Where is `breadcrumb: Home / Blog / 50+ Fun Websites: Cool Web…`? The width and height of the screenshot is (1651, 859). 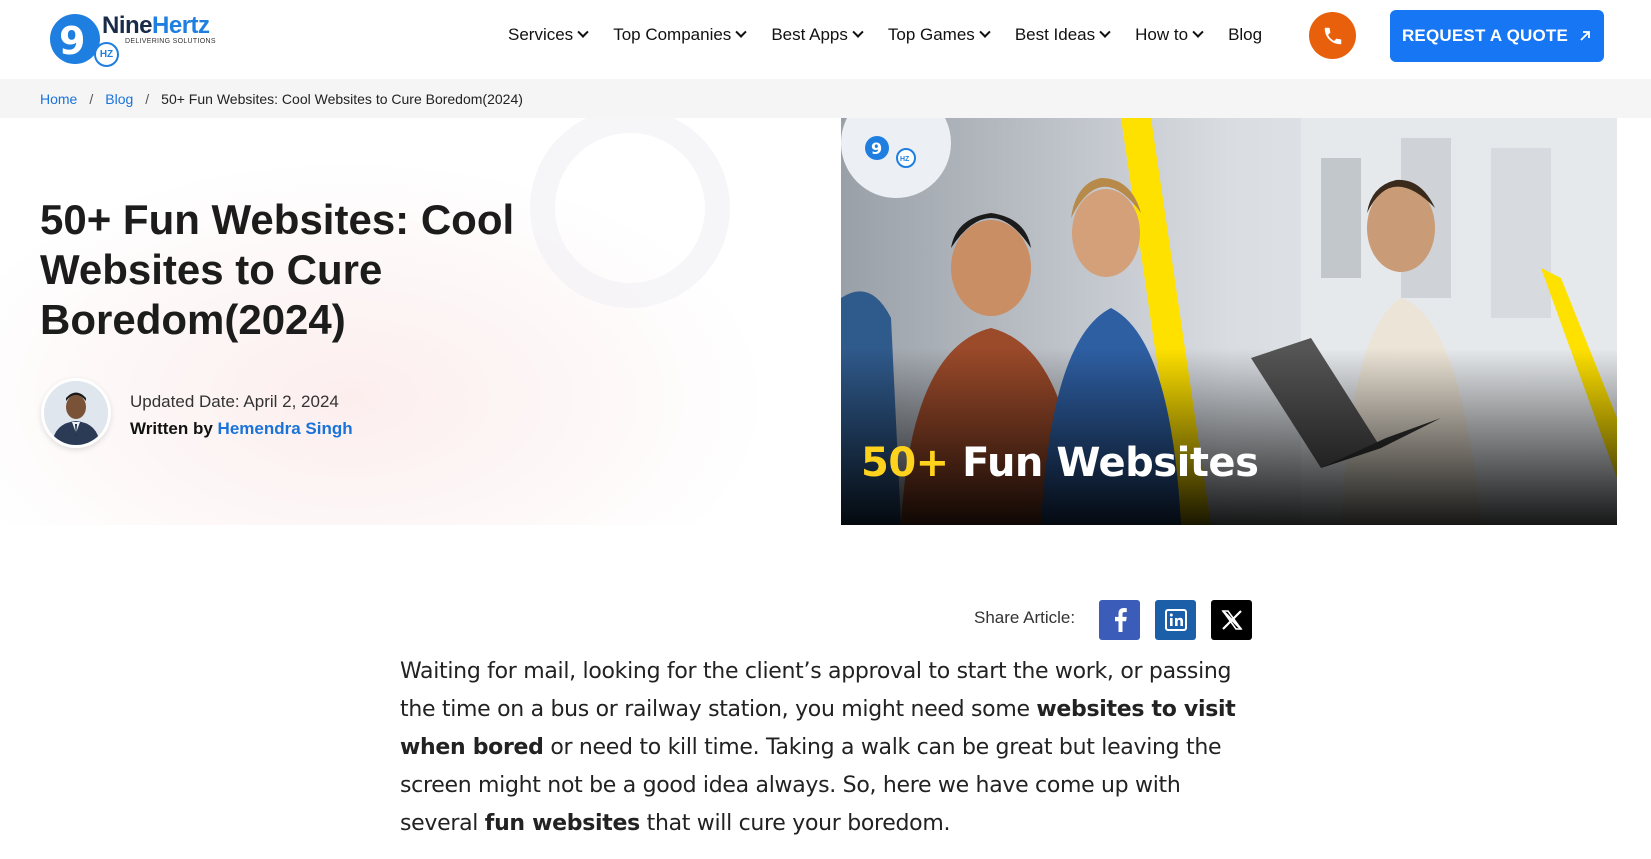 breadcrumb: Home / Blog / 50+ Fun Websites: Cool Web… is located at coordinates (825, 98).